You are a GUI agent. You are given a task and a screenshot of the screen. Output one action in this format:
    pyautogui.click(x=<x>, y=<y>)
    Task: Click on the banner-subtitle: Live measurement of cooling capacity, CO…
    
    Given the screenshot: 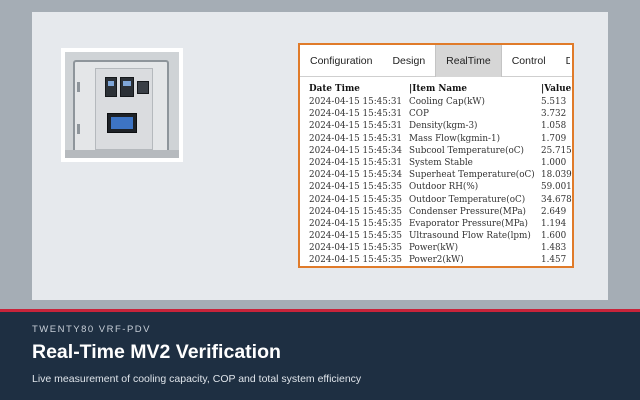 What is the action you would take?
    pyautogui.click(x=197, y=379)
    